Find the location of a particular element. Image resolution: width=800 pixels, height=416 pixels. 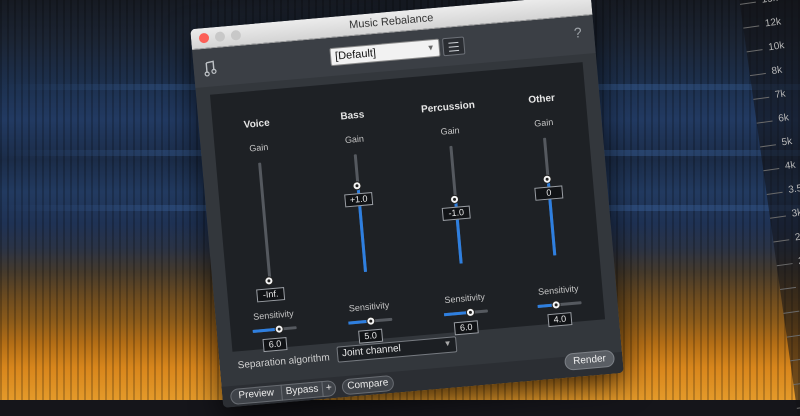

channel-bass: Bass Gain +1.0 Sensitivity 5.0 is located at coordinates (360, 207).